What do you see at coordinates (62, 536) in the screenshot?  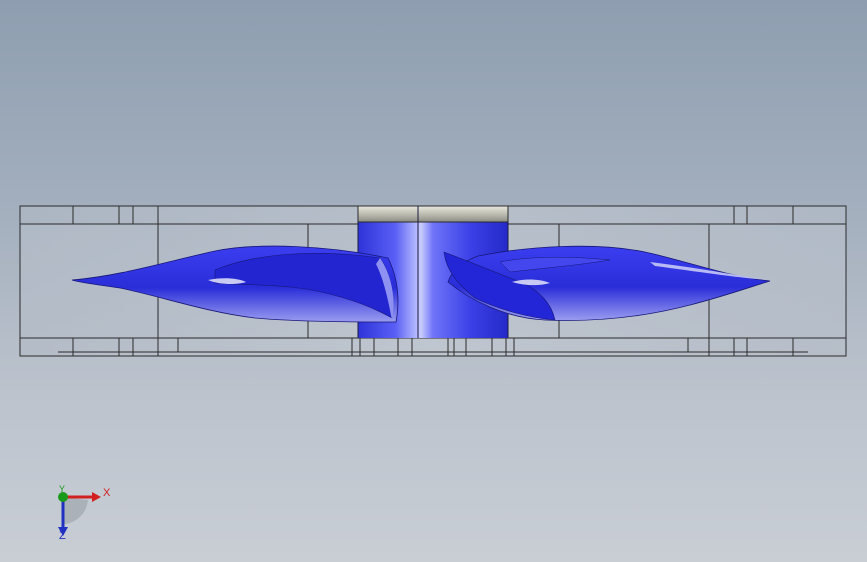 I see `z-axis-label: Z` at bounding box center [62, 536].